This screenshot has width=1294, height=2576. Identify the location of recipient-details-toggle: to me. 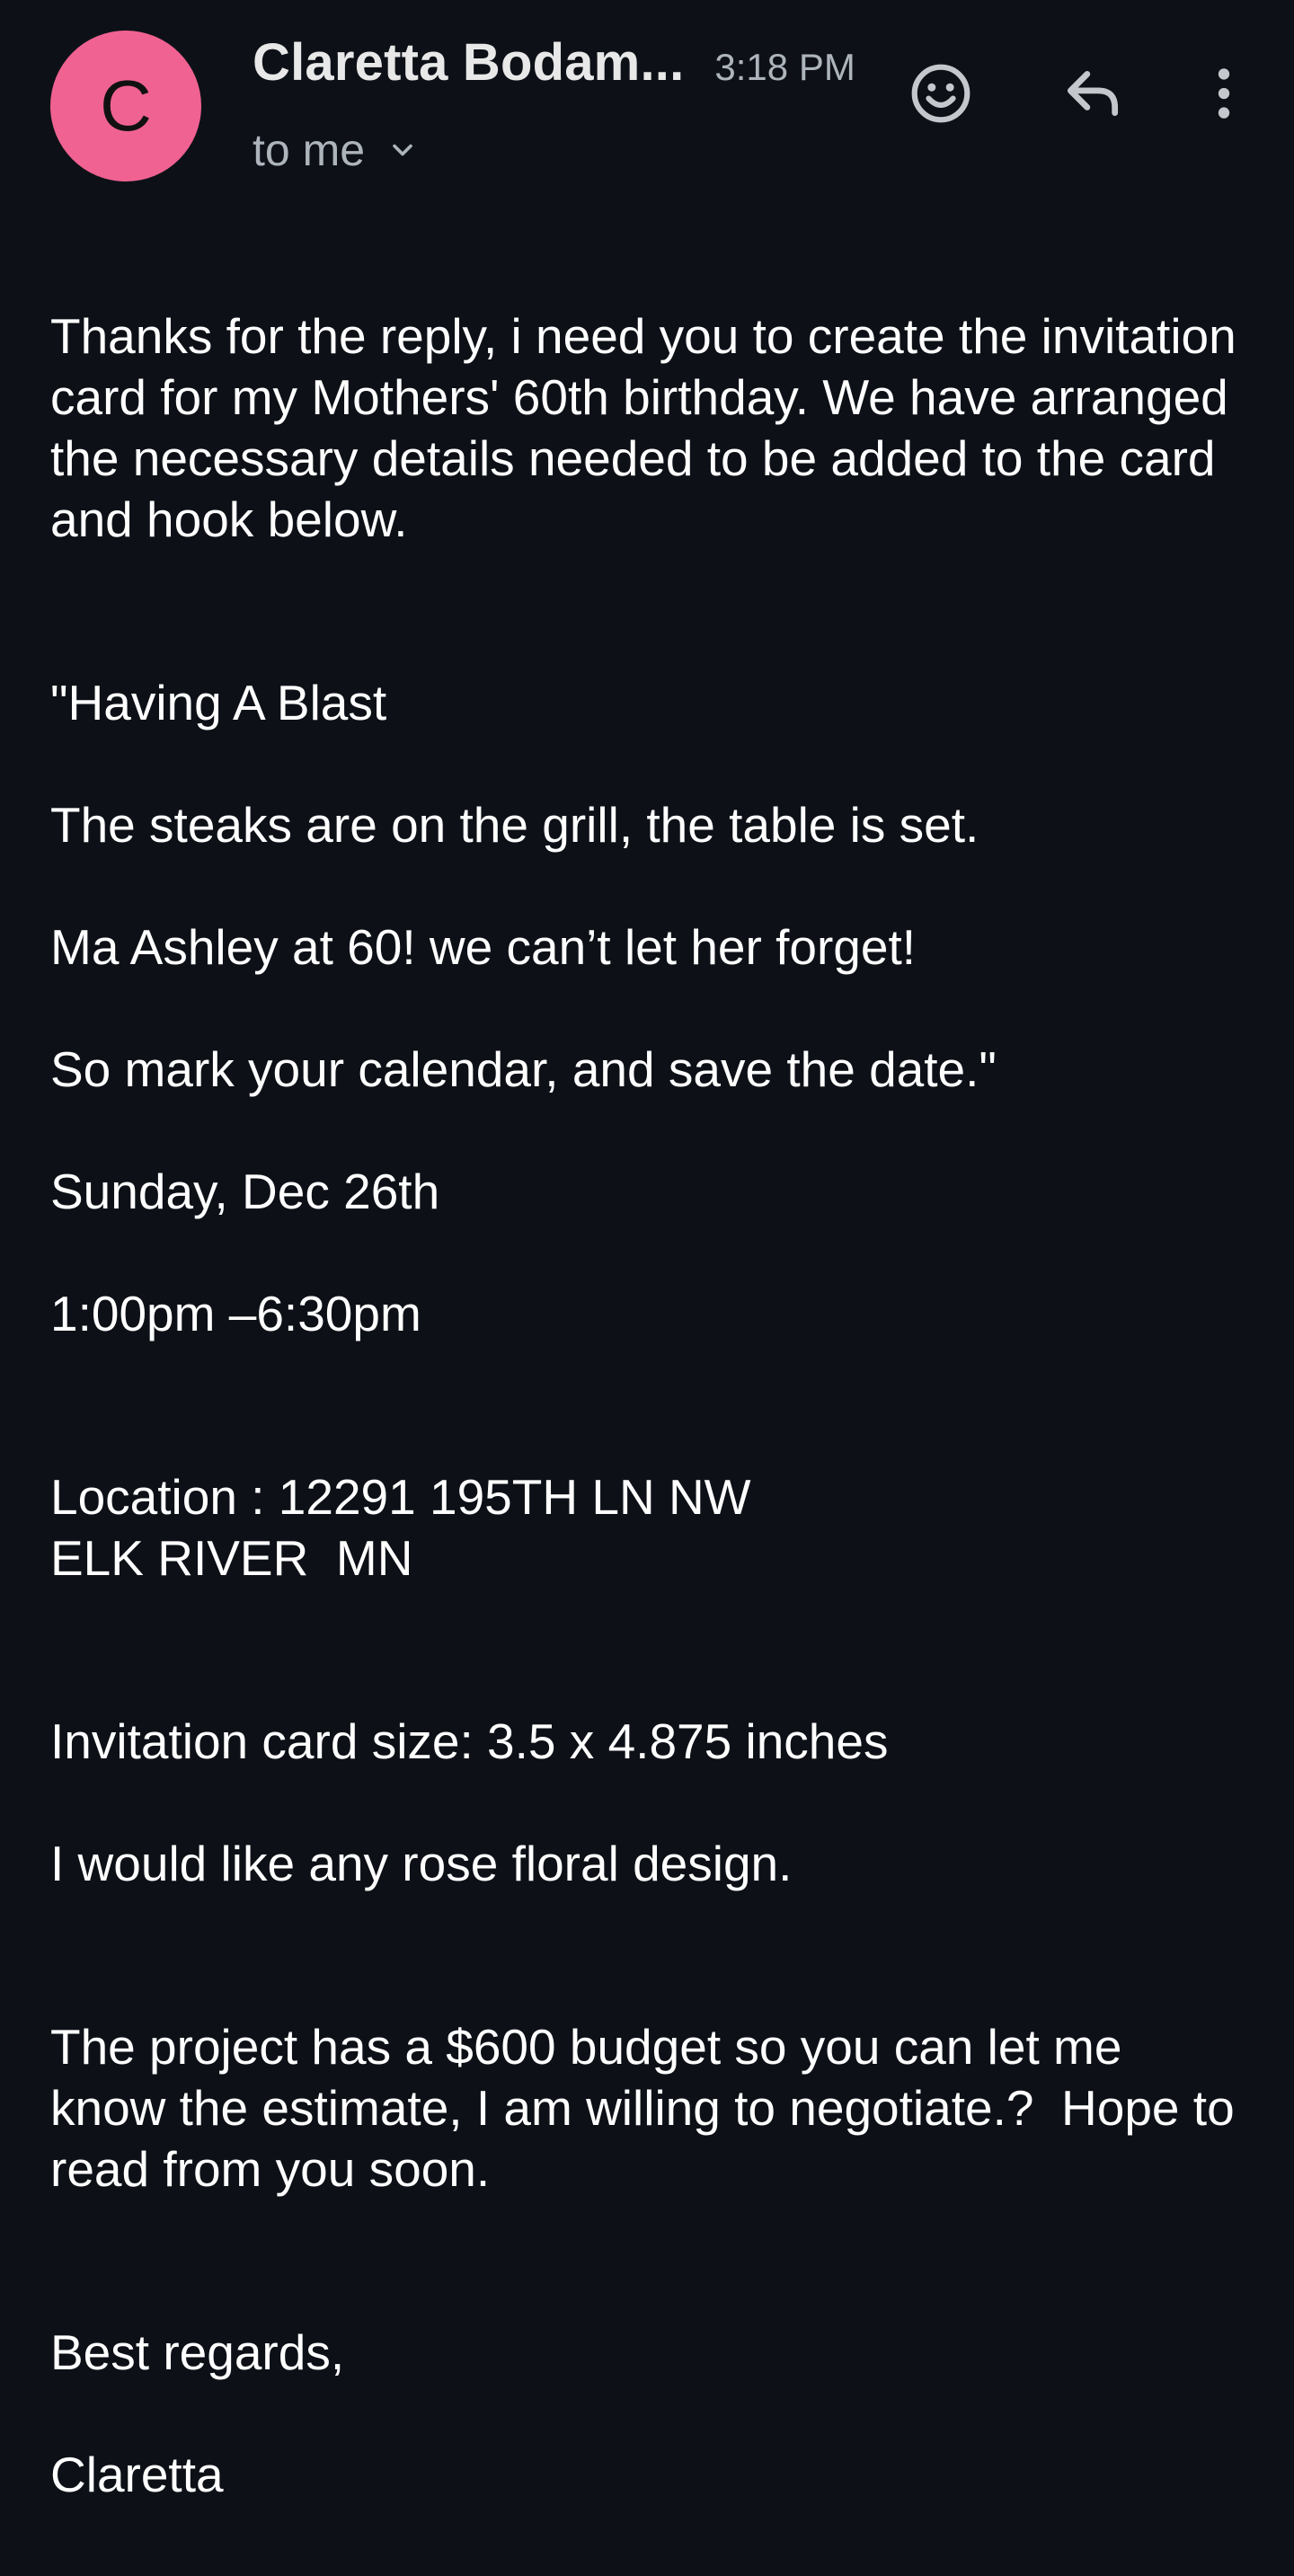
(336, 150).